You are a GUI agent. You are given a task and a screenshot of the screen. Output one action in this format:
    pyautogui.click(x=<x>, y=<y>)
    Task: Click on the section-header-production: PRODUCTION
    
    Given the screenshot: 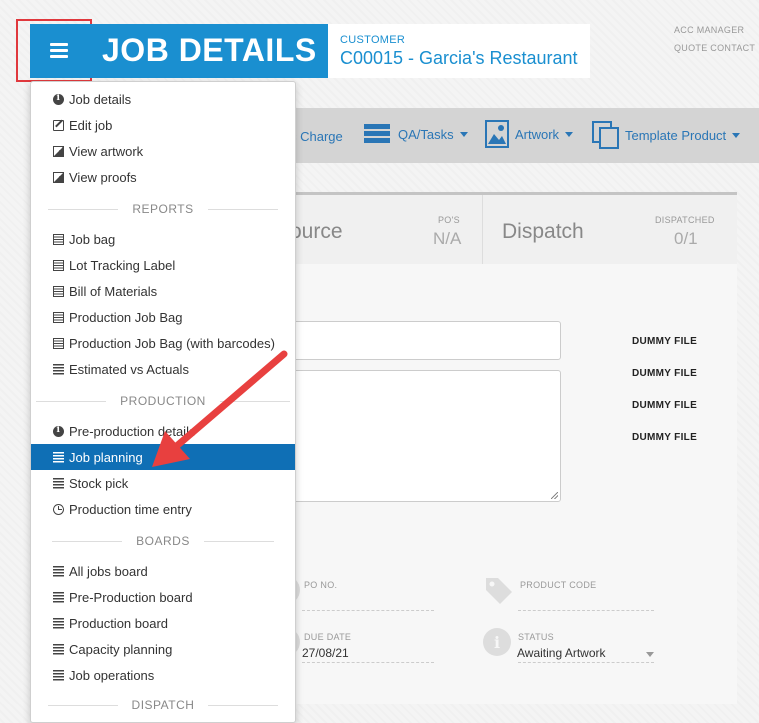 What is the action you would take?
    pyautogui.click(x=163, y=401)
    